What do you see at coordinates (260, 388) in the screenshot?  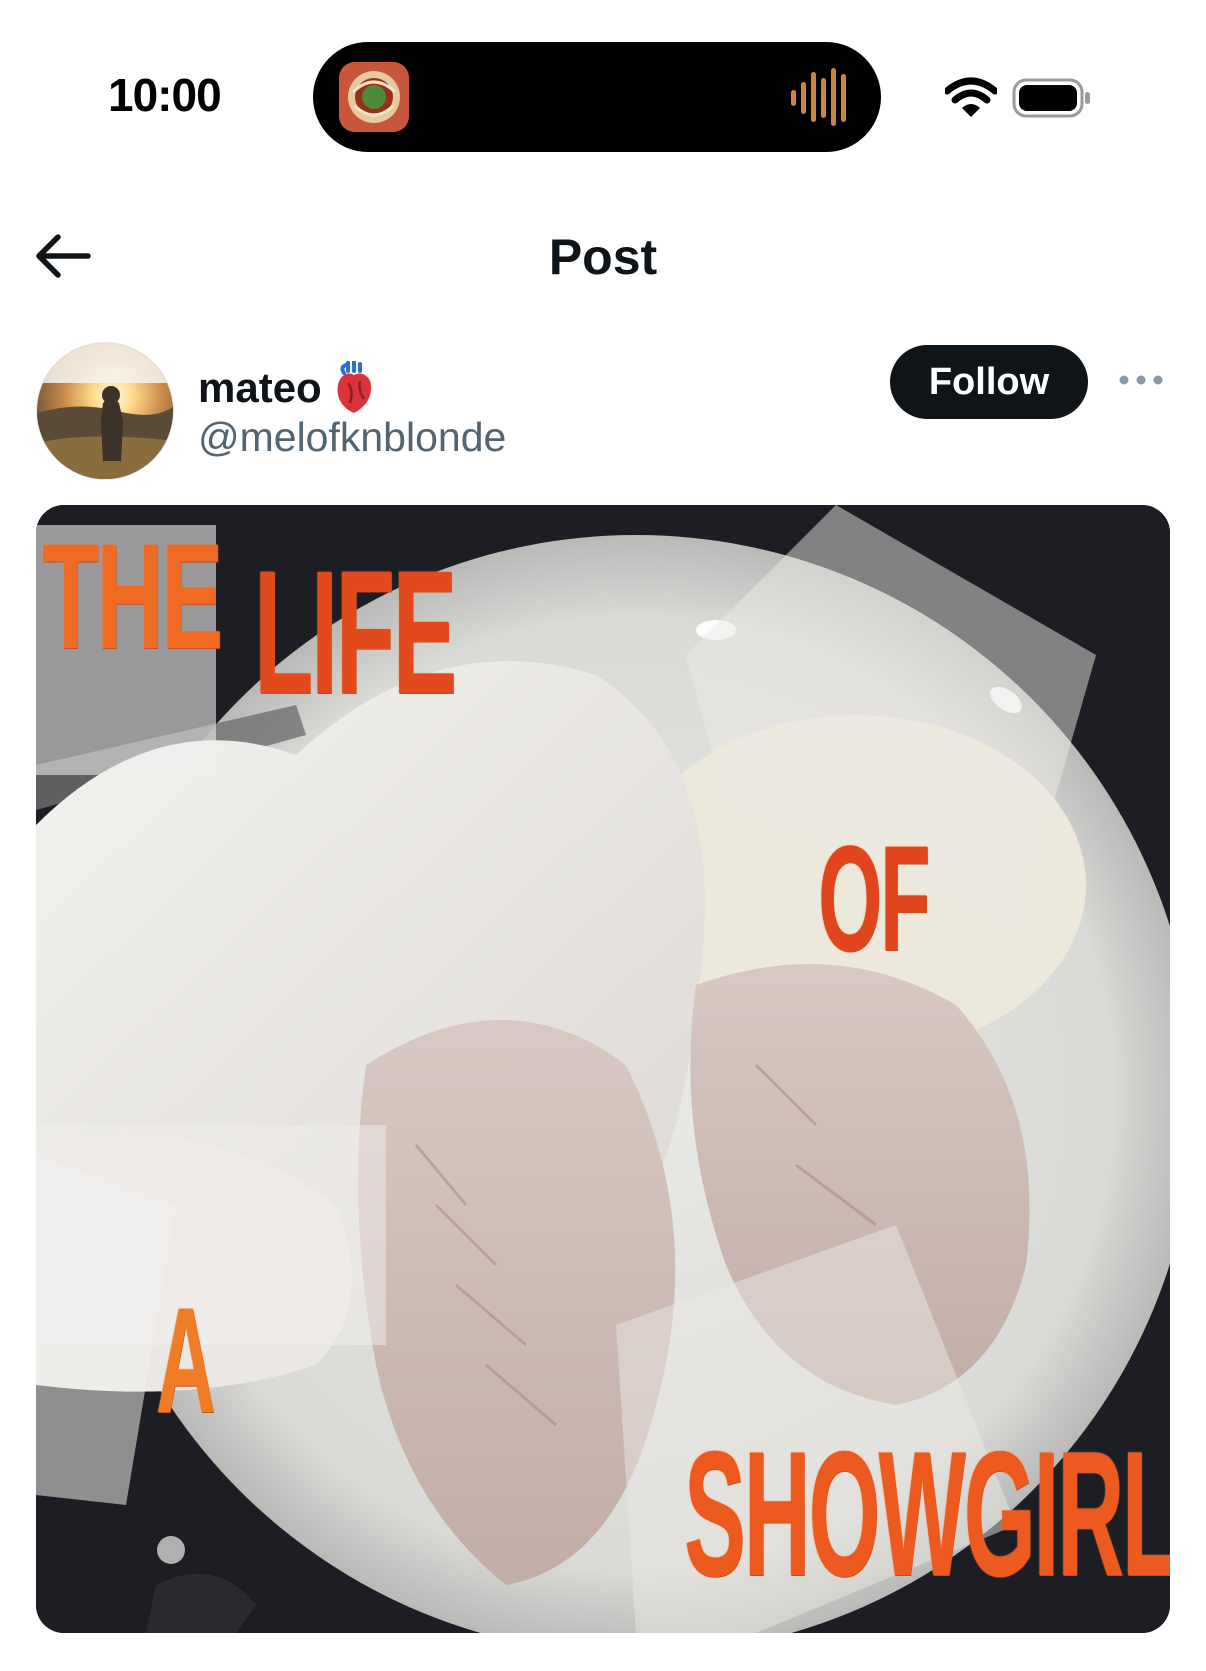 I see `display-name: mateo` at bounding box center [260, 388].